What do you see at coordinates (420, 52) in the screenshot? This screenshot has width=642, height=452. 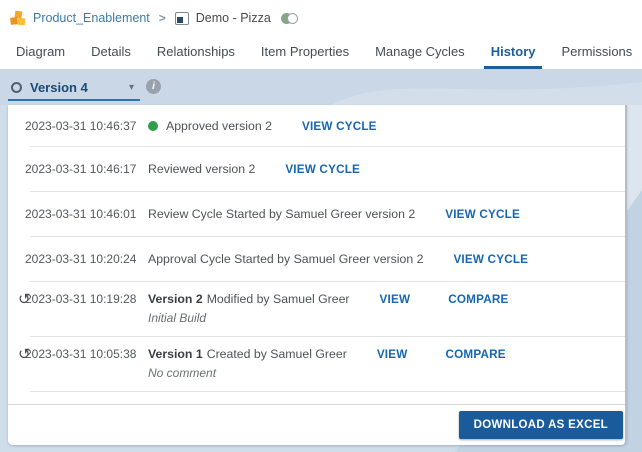 I see `tab-manage-cycles: Manage Cycles` at bounding box center [420, 52].